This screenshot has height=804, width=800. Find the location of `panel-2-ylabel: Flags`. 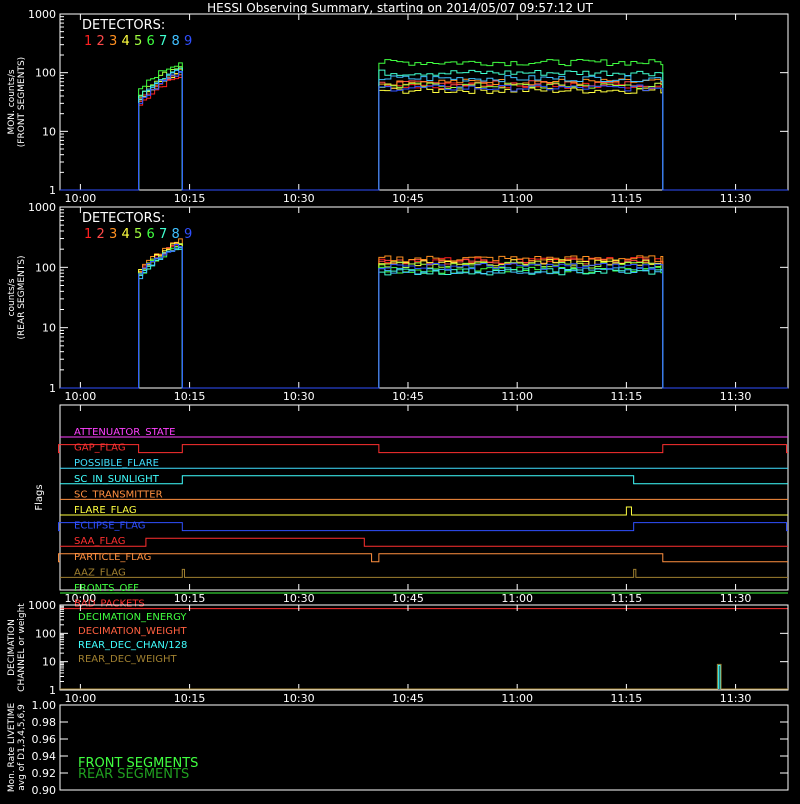

panel-2-ylabel: Flags is located at coordinates (39, 497).